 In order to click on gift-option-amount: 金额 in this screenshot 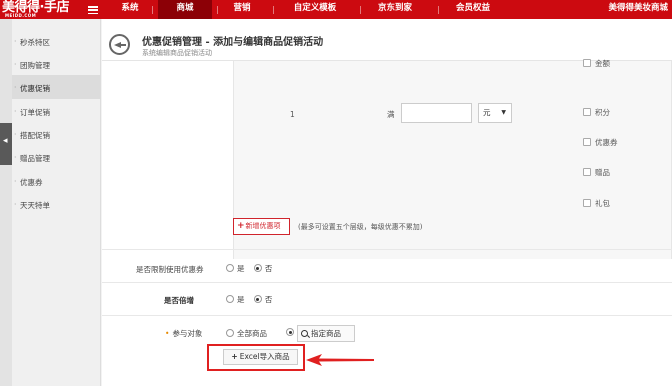, I will do `click(596, 63)`.